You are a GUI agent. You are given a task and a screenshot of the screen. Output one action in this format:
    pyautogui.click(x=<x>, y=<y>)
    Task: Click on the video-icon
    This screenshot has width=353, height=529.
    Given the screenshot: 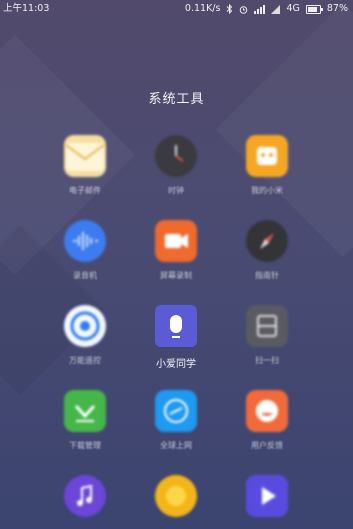 What is the action you would take?
    pyautogui.click(x=267, y=496)
    